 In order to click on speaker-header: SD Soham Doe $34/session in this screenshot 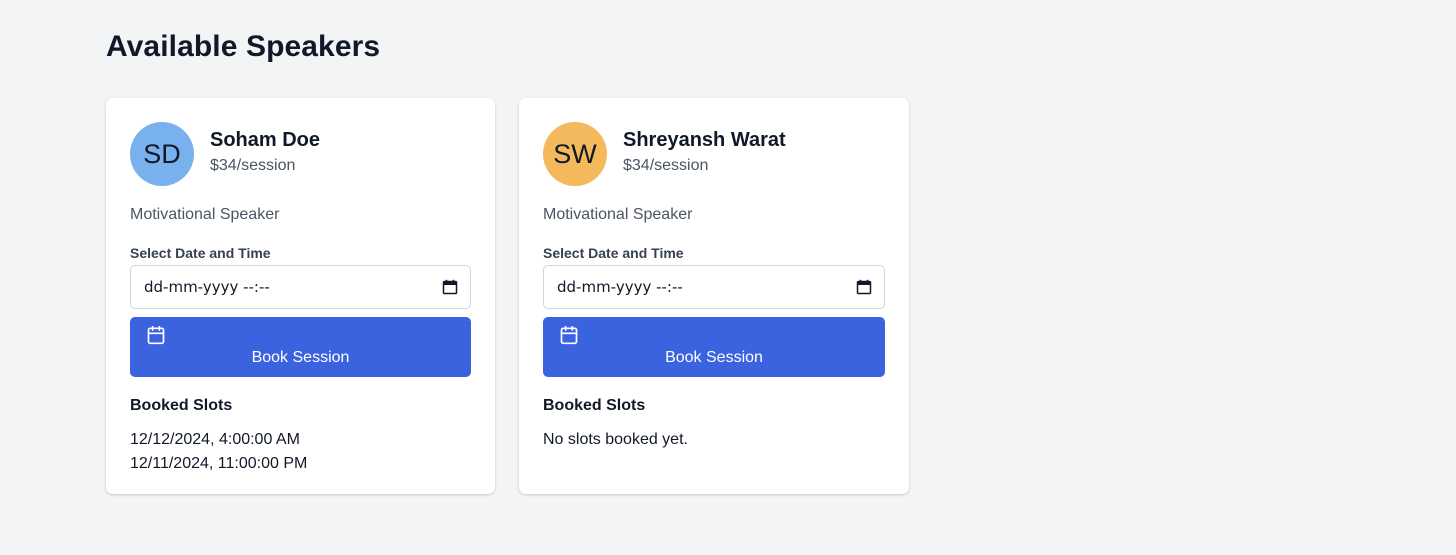, I will do `click(300, 154)`.